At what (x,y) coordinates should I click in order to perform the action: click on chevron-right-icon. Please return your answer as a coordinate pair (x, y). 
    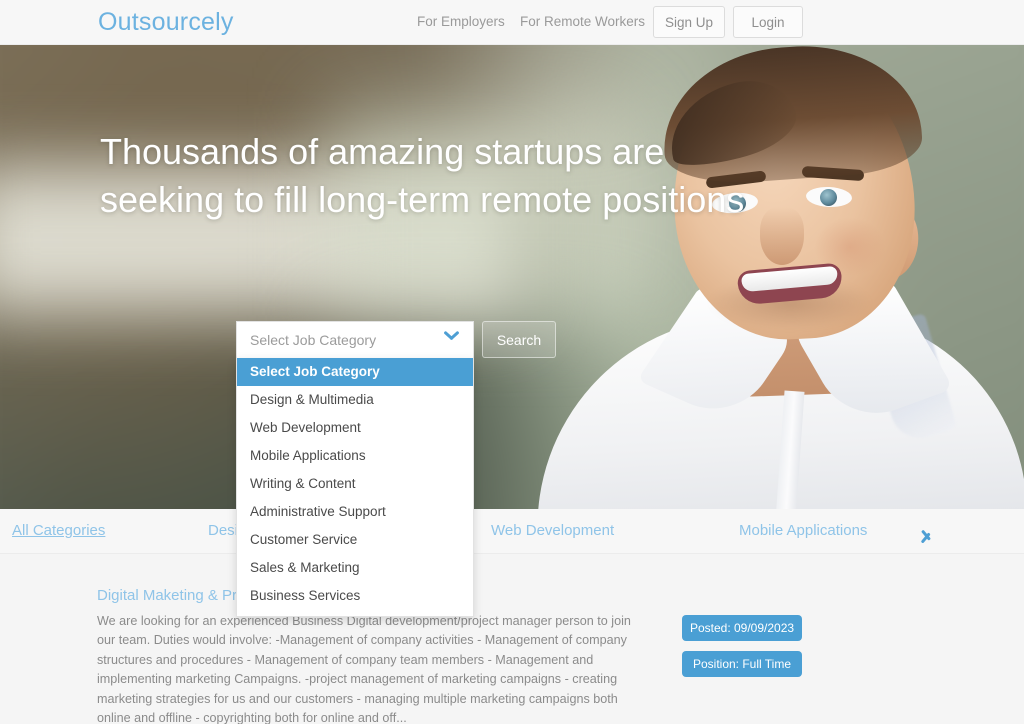
    Looking at the image, I should click on (925, 537).